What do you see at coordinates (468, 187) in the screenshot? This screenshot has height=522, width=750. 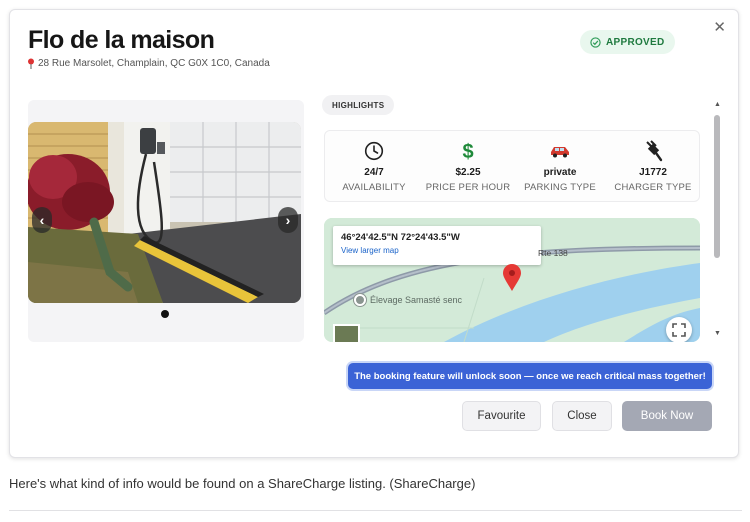 I see `highlight-label: PRICE PER HOUR` at bounding box center [468, 187].